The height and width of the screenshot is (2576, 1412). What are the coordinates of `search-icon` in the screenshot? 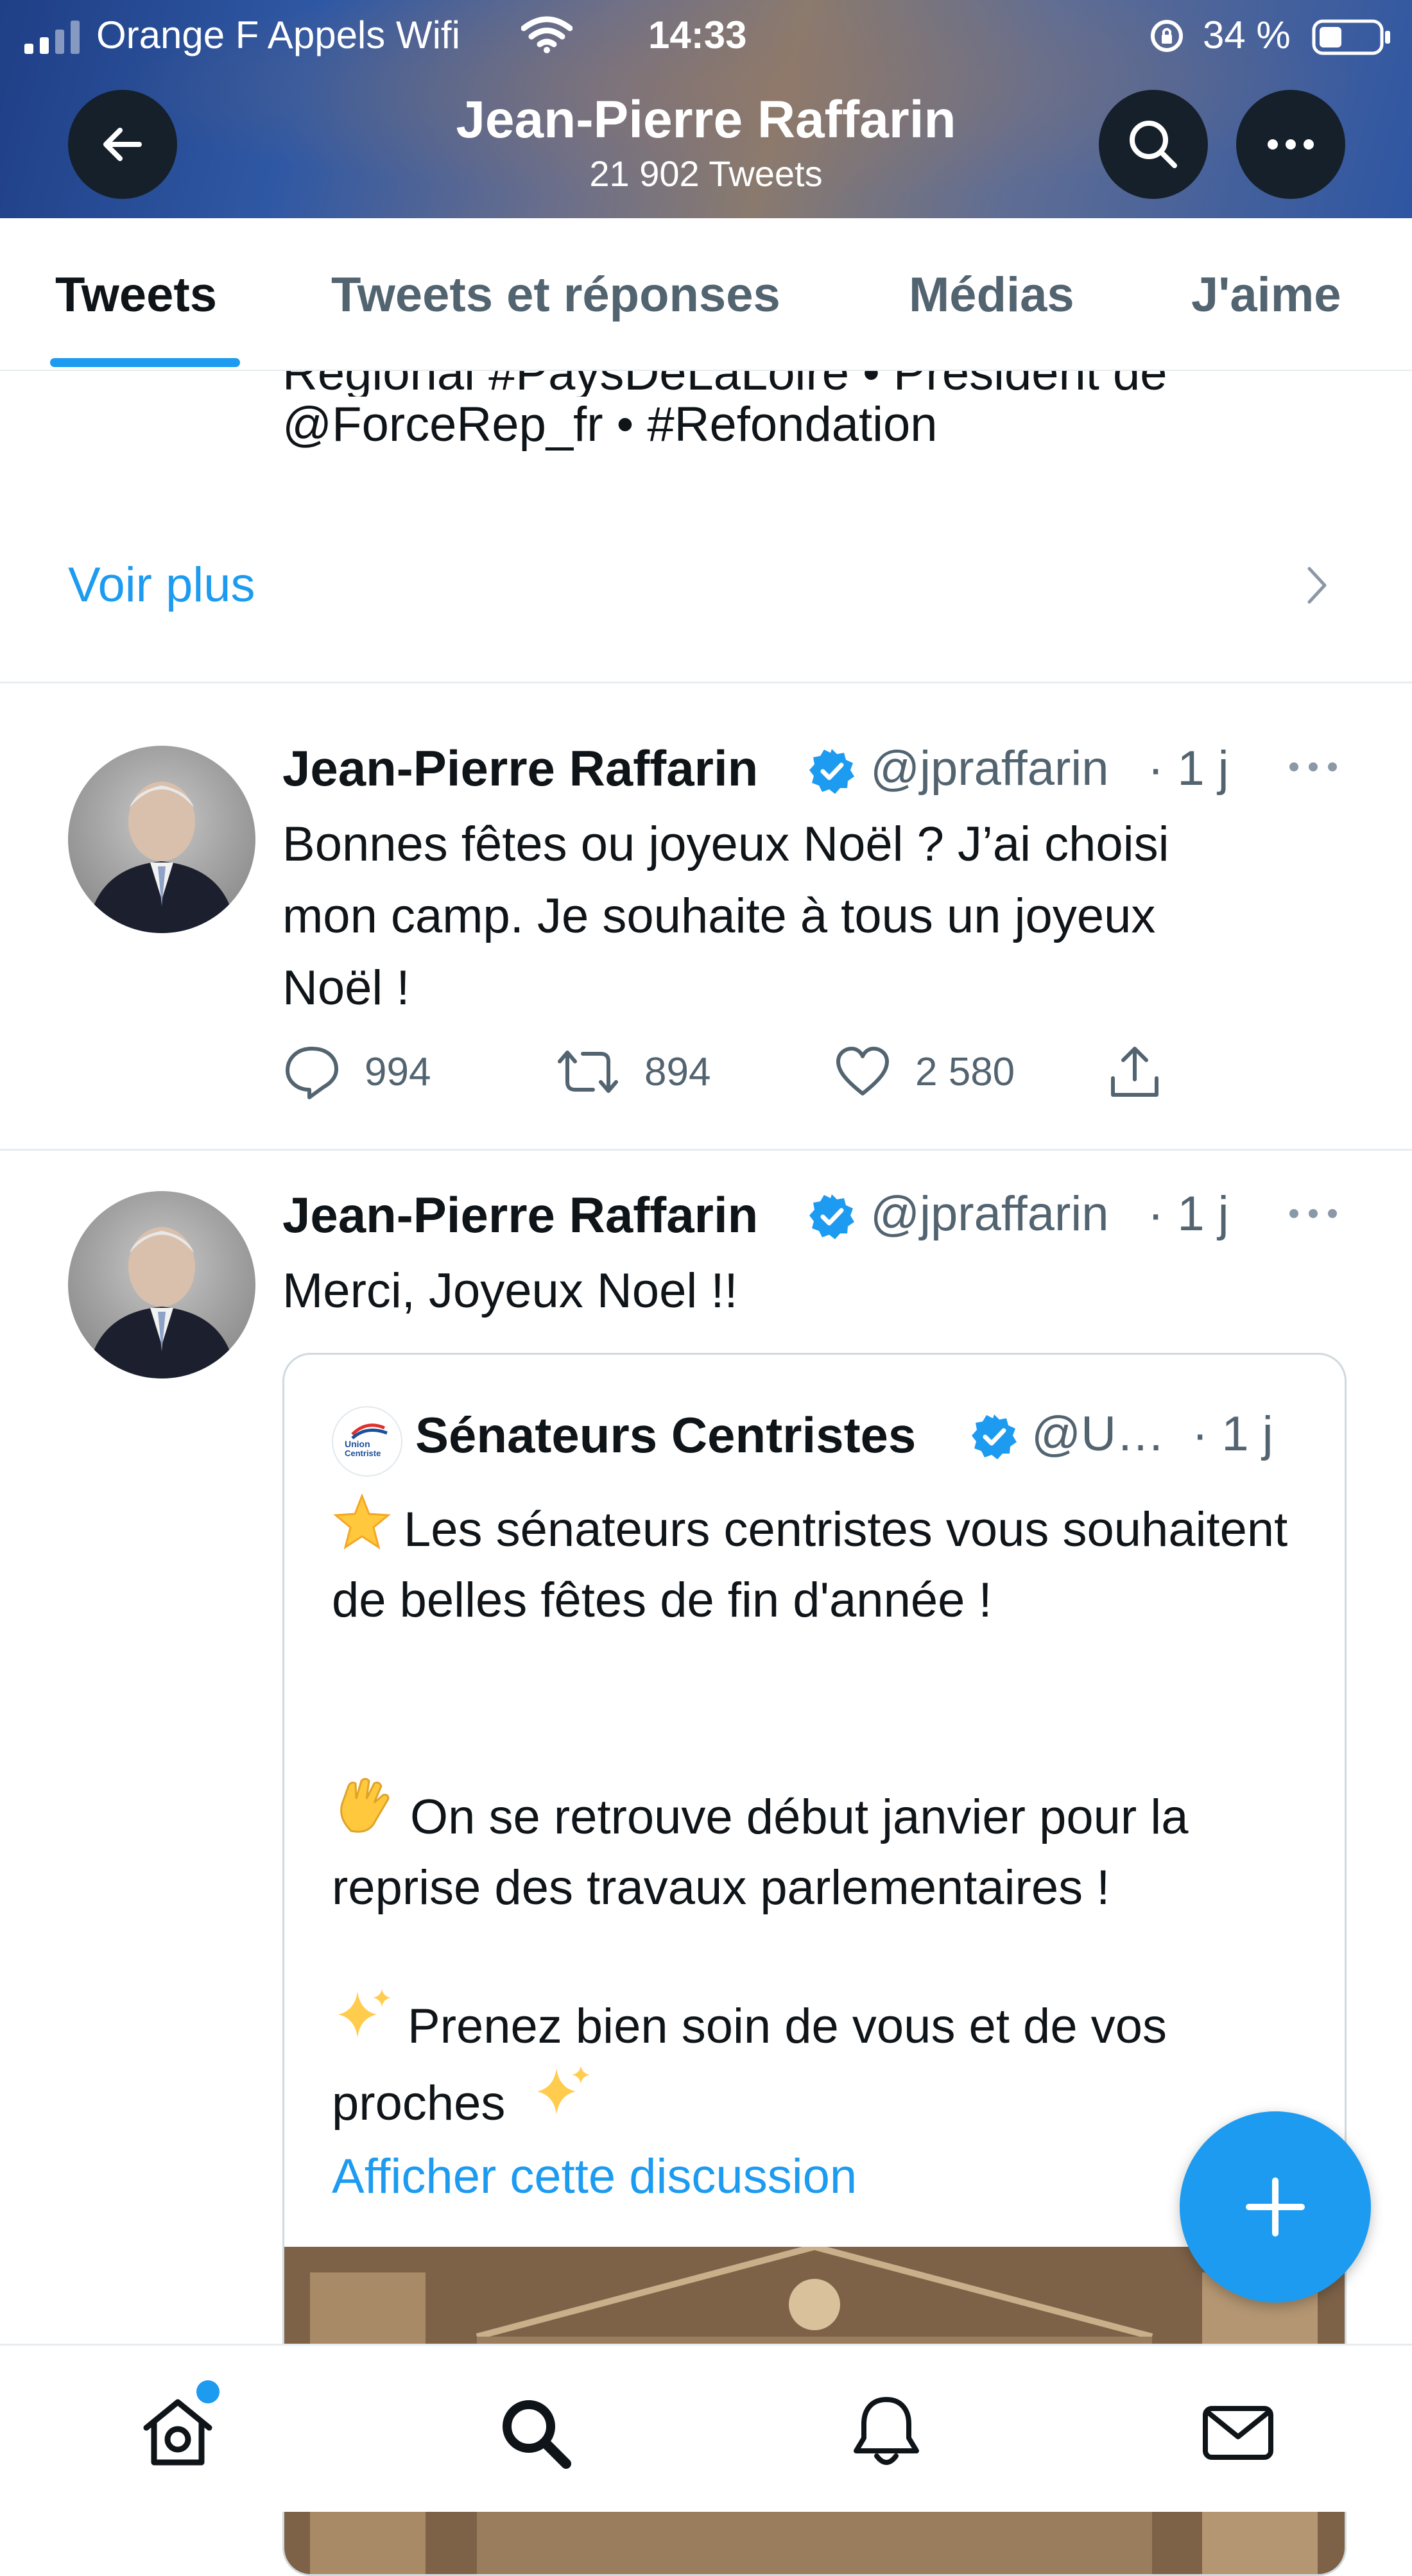 It's located at (1153, 144).